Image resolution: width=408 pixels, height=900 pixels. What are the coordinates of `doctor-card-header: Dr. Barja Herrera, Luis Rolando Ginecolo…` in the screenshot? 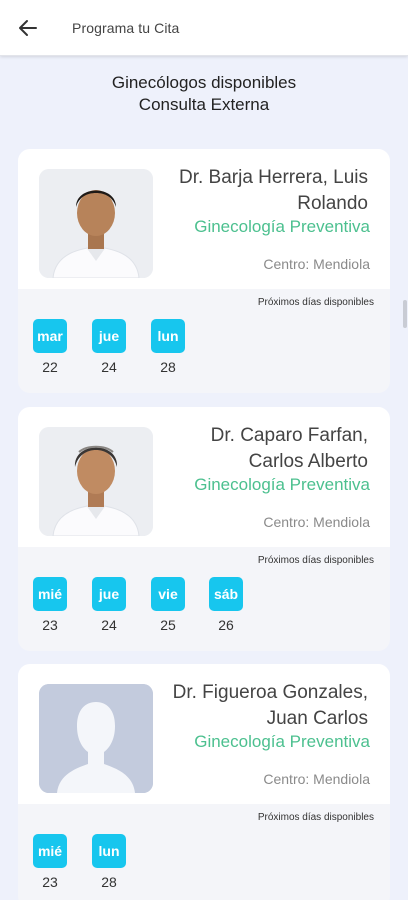 It's located at (204, 219).